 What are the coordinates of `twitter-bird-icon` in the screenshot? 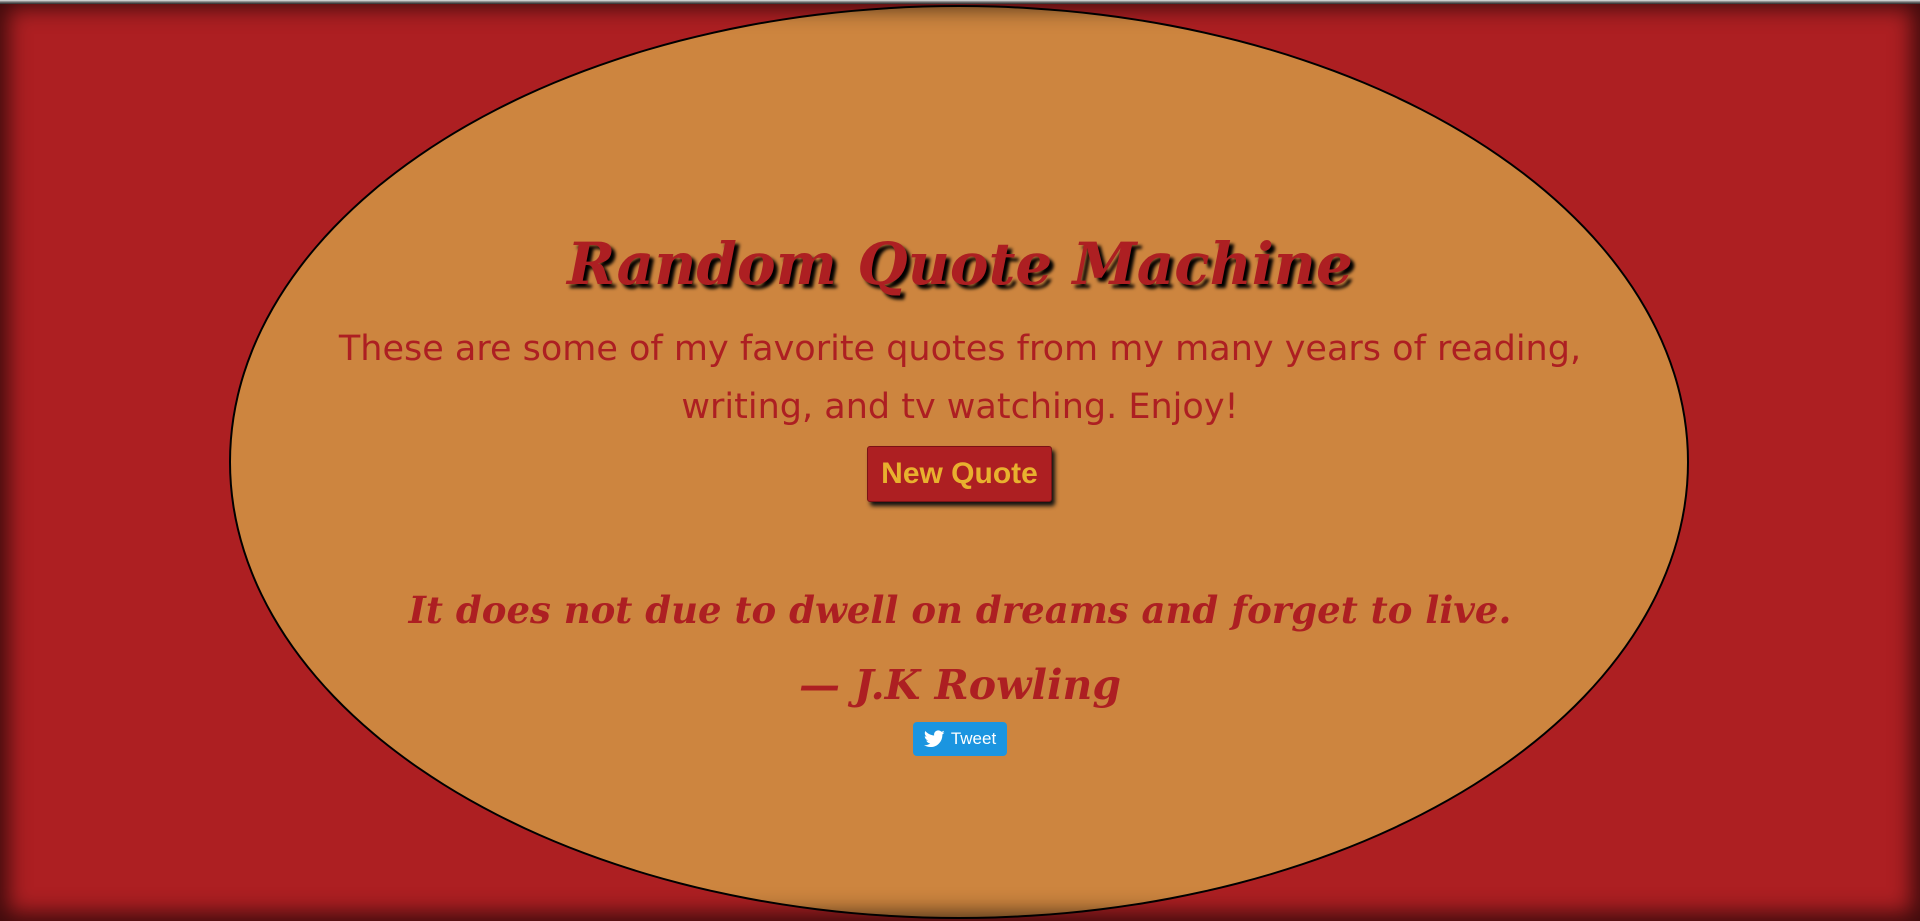 It's located at (934, 739).